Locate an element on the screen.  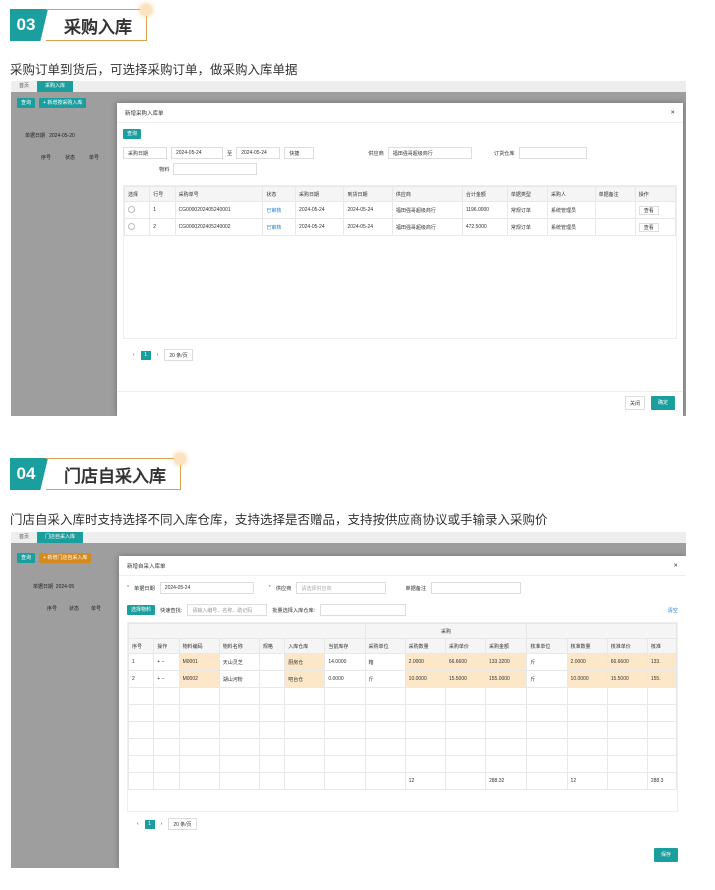
bg-col: 单号 is located at coordinates (94, 158).